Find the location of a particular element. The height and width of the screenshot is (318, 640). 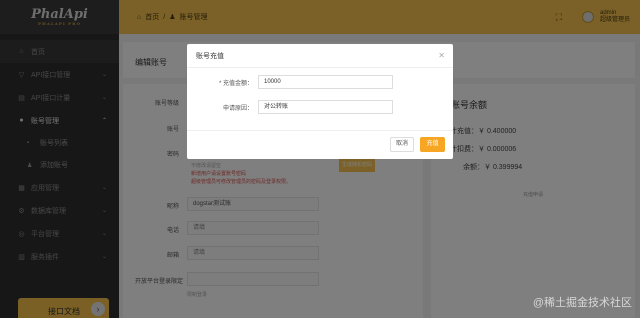

modal-divider is located at coordinates (320, 130).